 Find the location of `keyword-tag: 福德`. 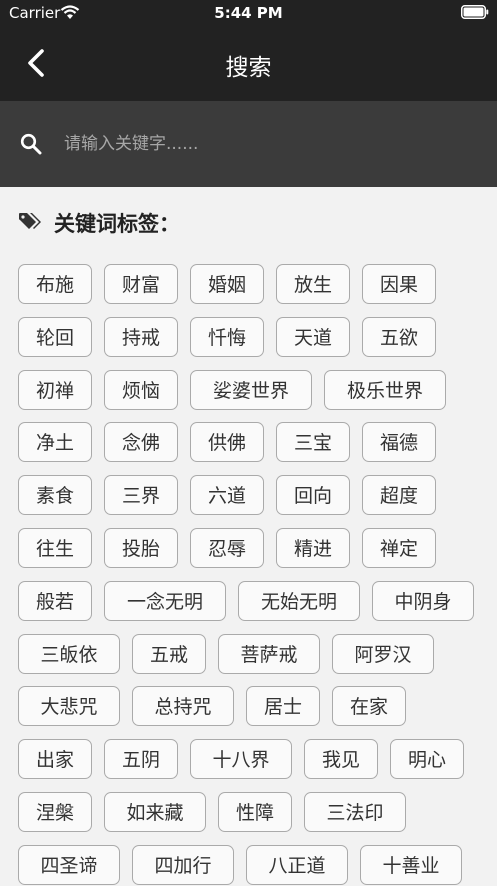

keyword-tag: 福德 is located at coordinates (399, 442).